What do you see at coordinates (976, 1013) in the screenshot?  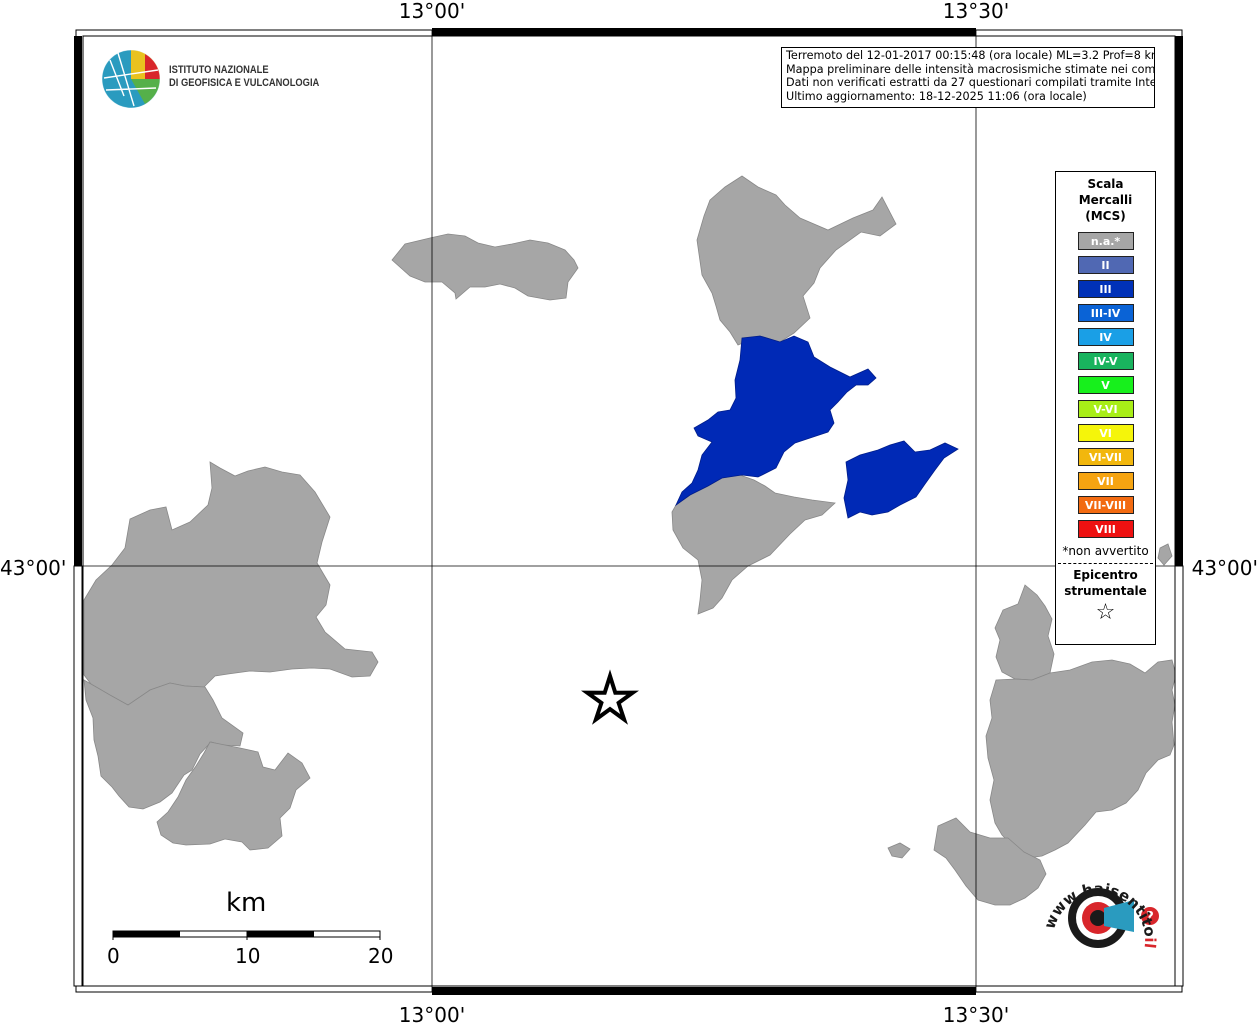 I see `lon-label-bottom-east: 13°30'` at bounding box center [976, 1013].